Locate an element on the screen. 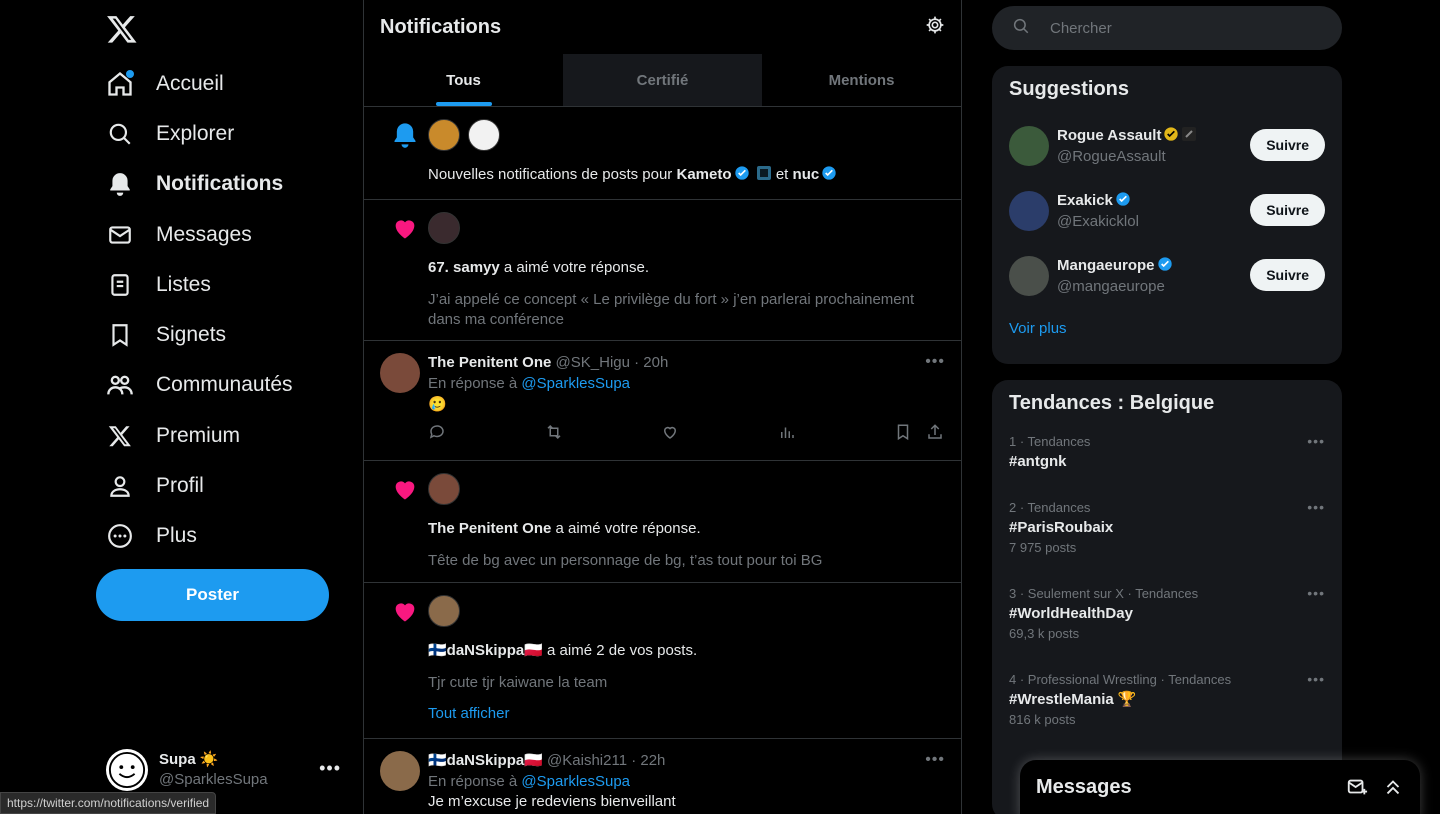 The height and width of the screenshot is (814, 1440). nav-label: Plus is located at coordinates (176, 535).